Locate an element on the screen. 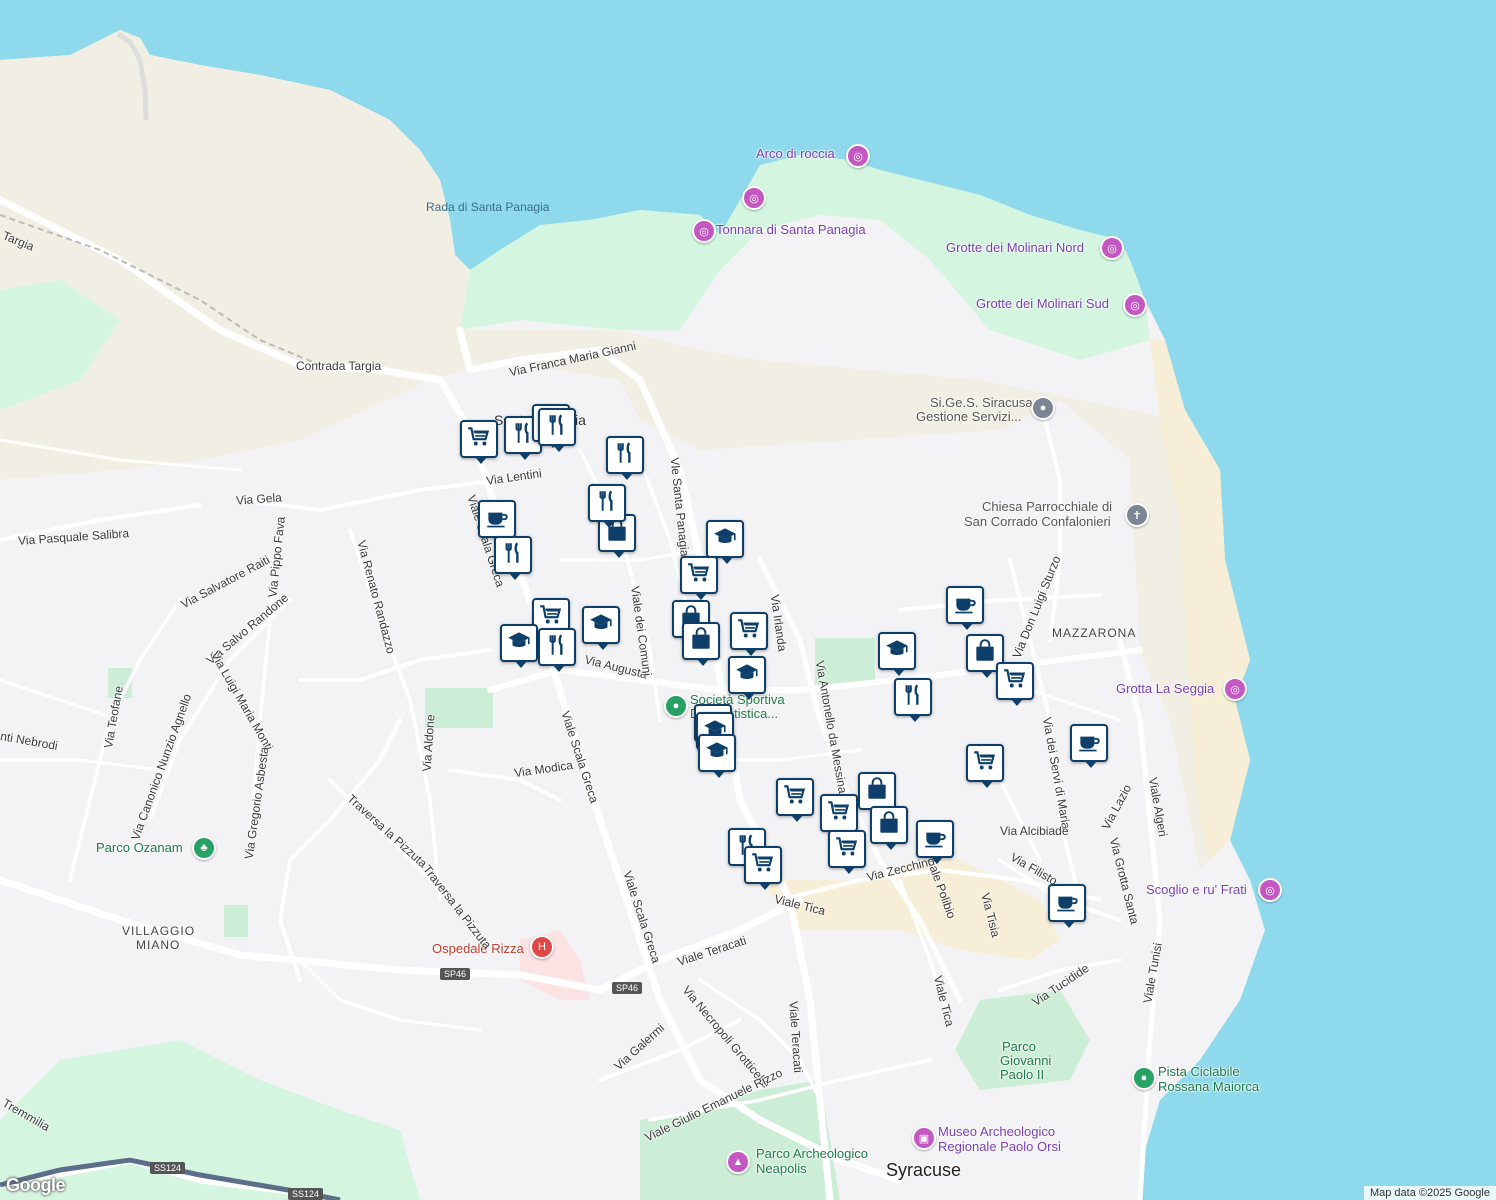 This screenshot has height=1200, width=1496. label-museo-2: Regionale Paolo Orsi is located at coordinates (999, 1146).